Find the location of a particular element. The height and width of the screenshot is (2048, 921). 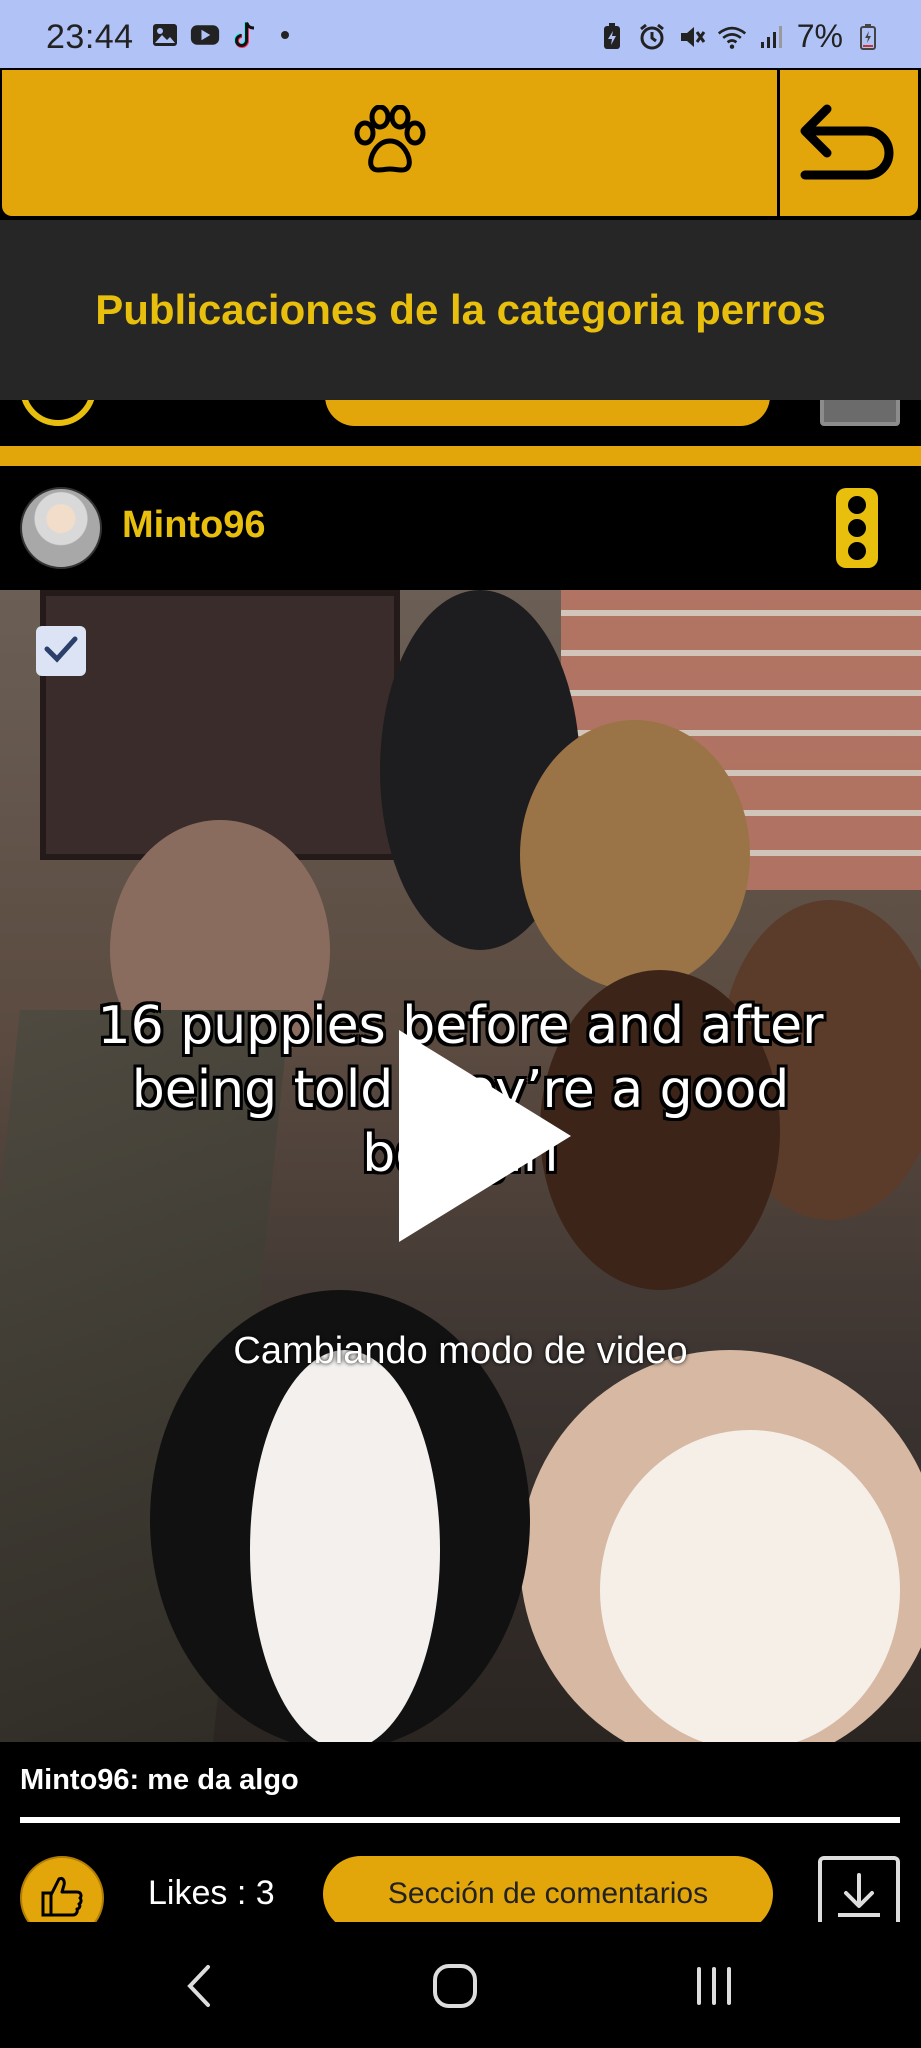

video-checkbox is located at coordinates (61, 651).